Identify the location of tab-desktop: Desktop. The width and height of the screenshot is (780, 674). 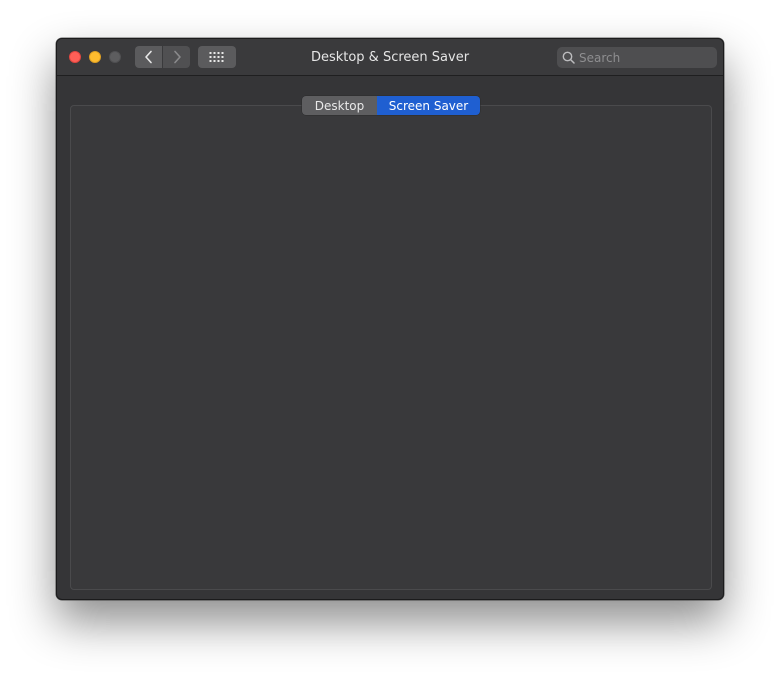
(339, 105).